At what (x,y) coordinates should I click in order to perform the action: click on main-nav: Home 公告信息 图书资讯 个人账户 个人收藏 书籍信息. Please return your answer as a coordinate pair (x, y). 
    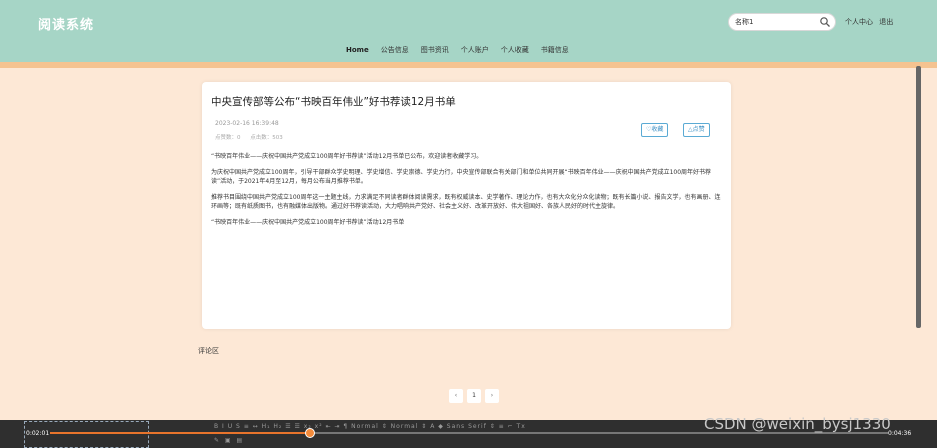
    Looking at the image, I should click on (457, 50).